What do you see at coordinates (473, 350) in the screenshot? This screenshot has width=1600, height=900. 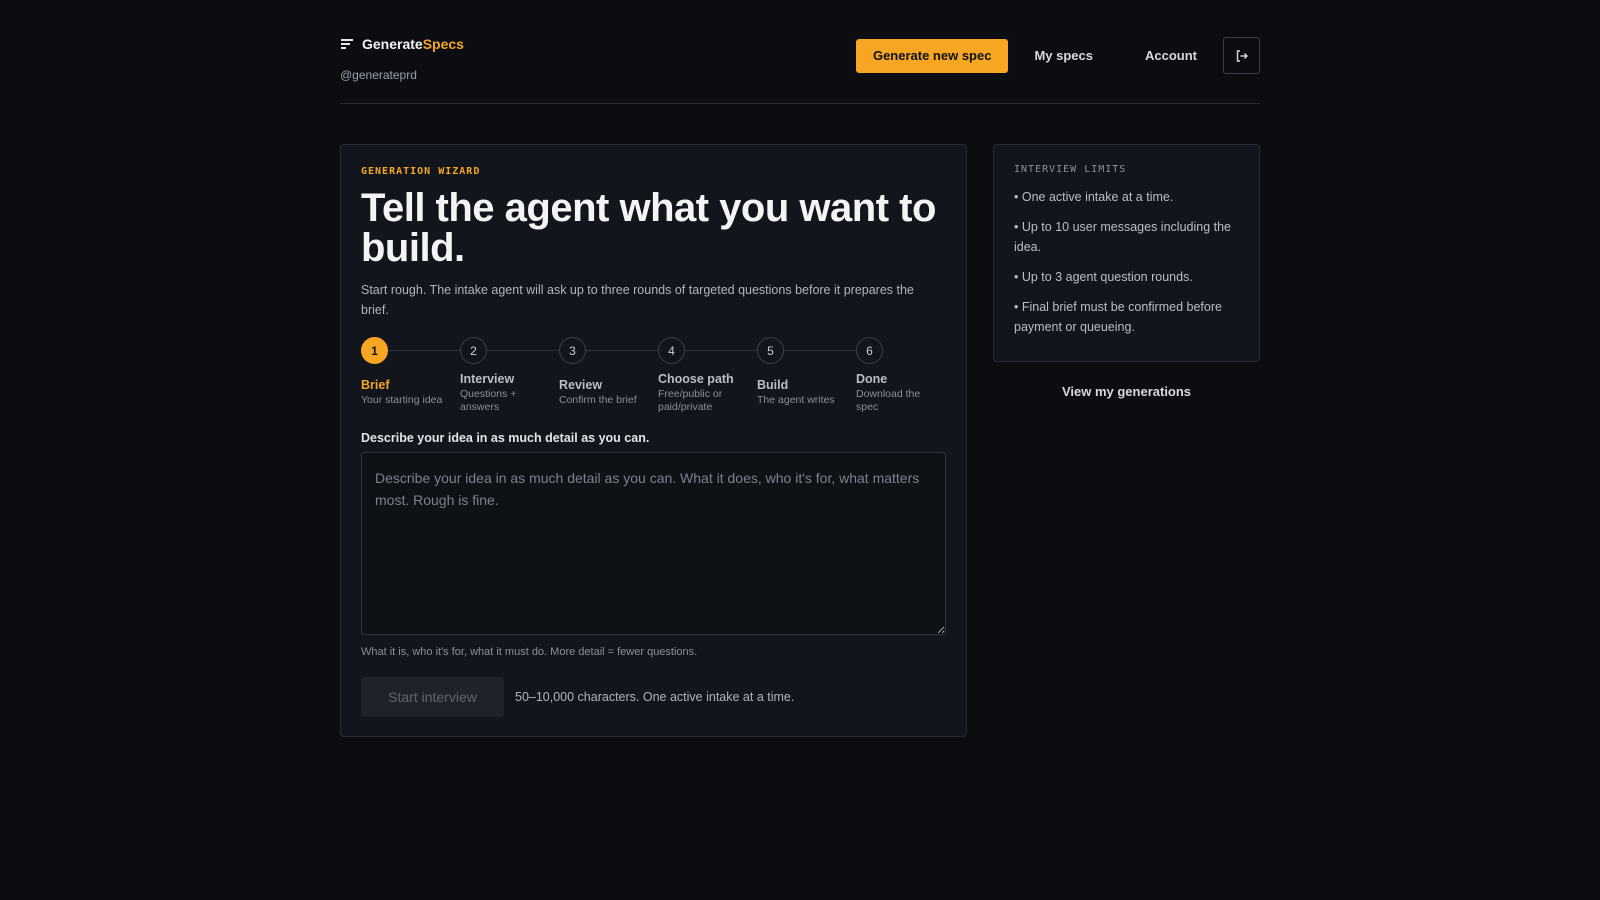 I see `step-number: 2` at bounding box center [473, 350].